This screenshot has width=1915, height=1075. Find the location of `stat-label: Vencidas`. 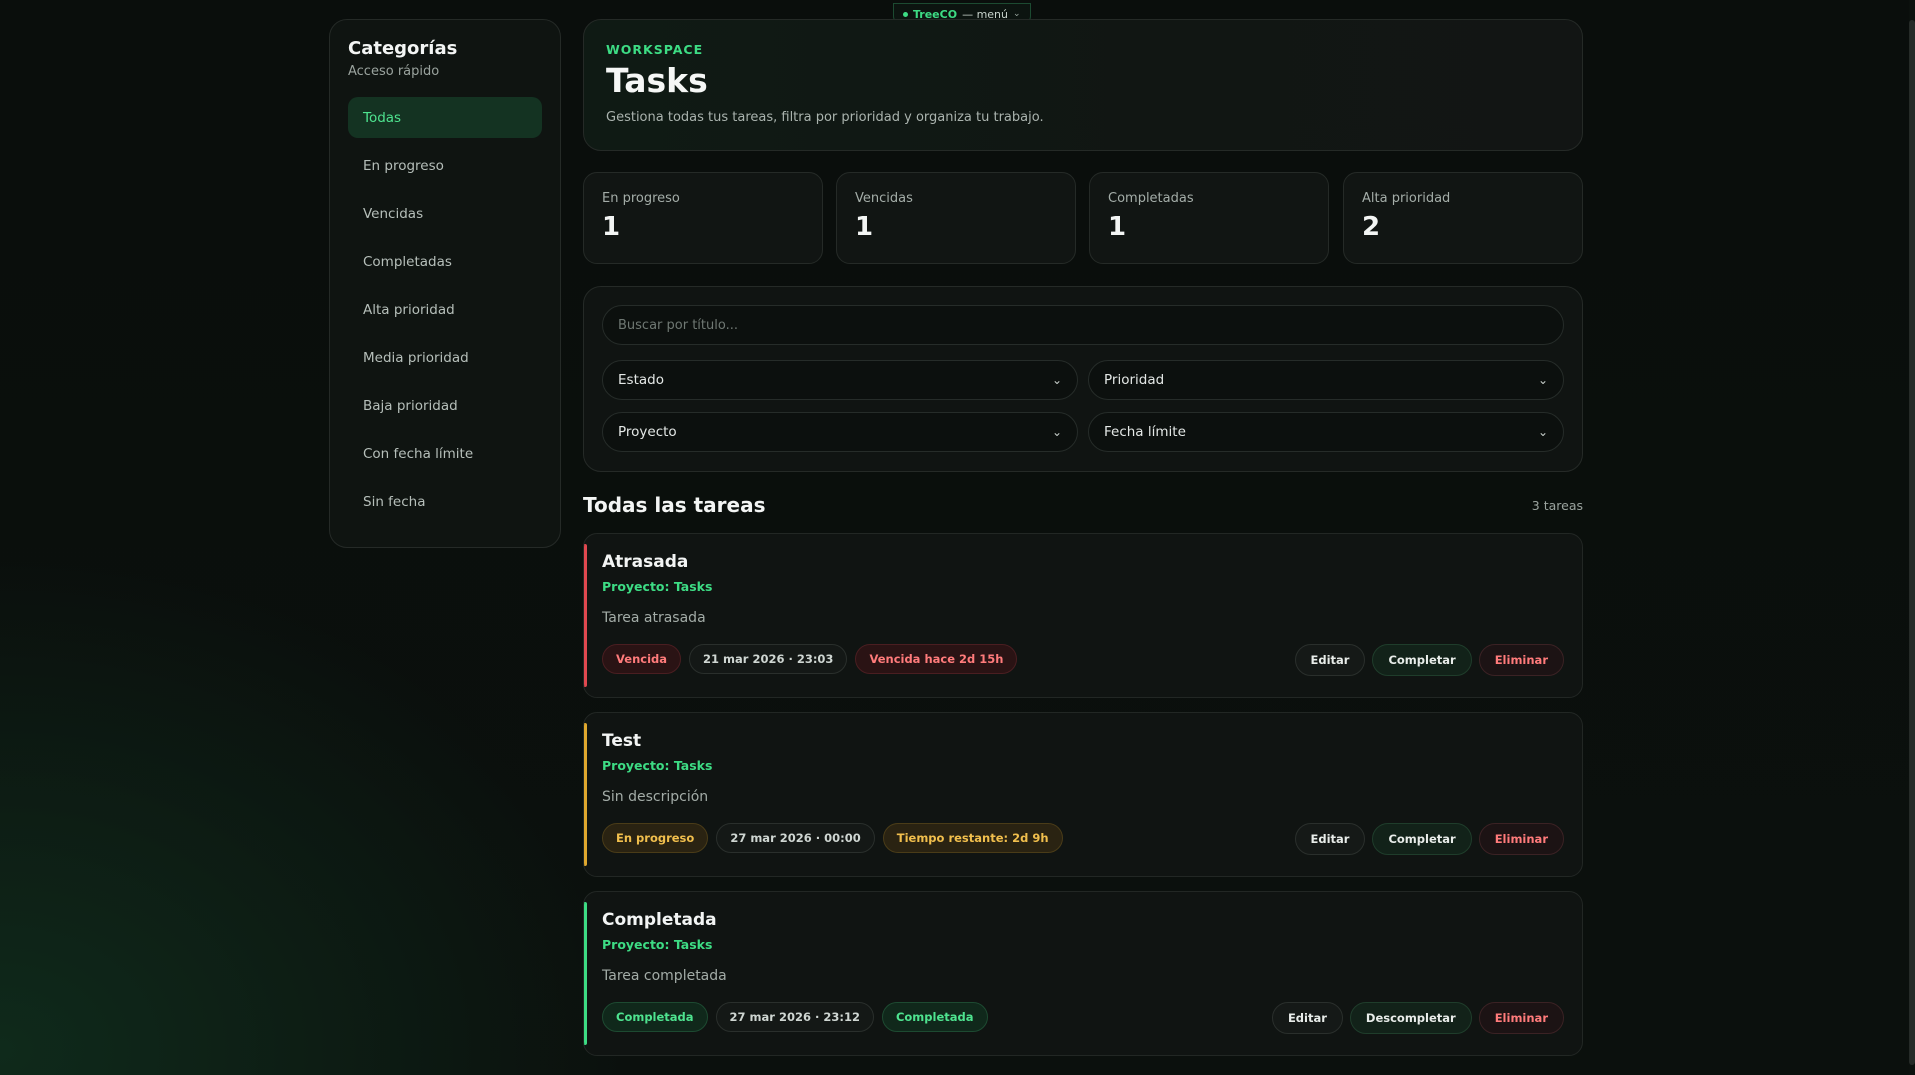

stat-label: Vencidas is located at coordinates (884, 198).